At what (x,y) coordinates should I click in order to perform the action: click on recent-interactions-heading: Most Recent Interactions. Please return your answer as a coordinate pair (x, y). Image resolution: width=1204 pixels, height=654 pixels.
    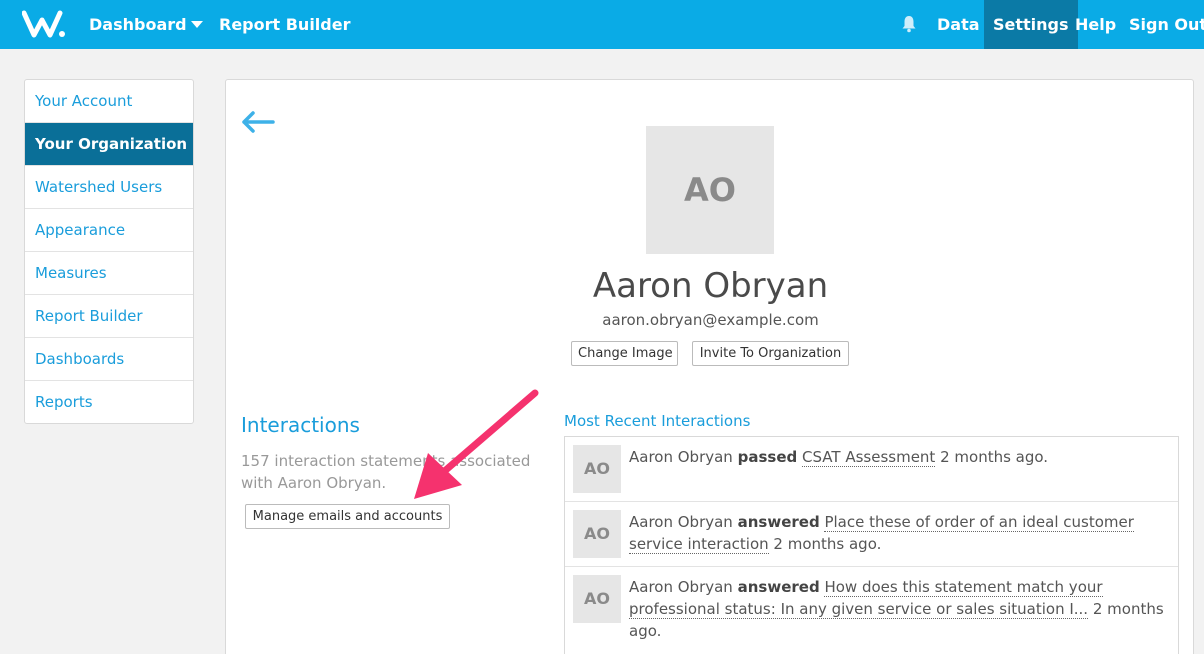
    Looking at the image, I should click on (657, 421).